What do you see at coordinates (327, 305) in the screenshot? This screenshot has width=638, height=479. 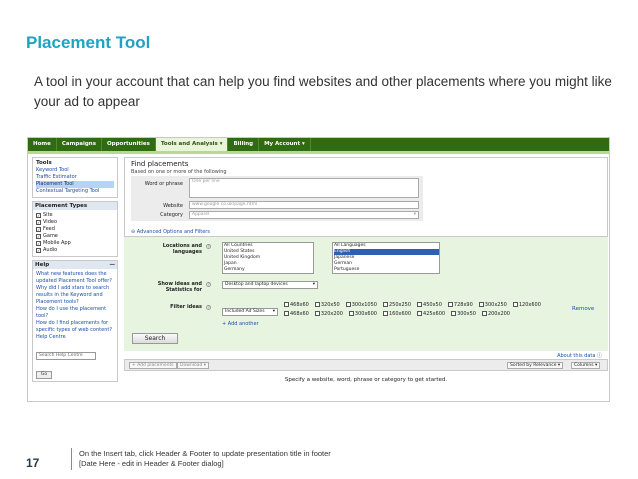 I see `size-option: 320x50` at bounding box center [327, 305].